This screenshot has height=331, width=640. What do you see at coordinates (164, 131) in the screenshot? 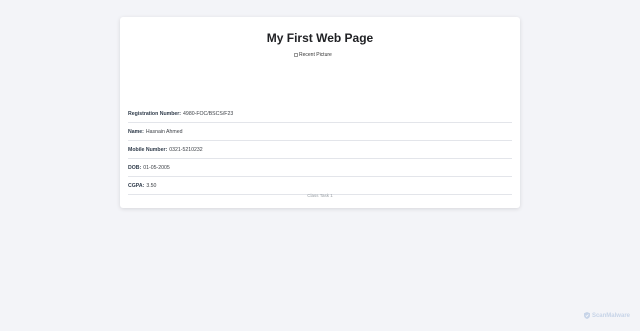
I see `info-value: Hasnain Ahmed` at bounding box center [164, 131].